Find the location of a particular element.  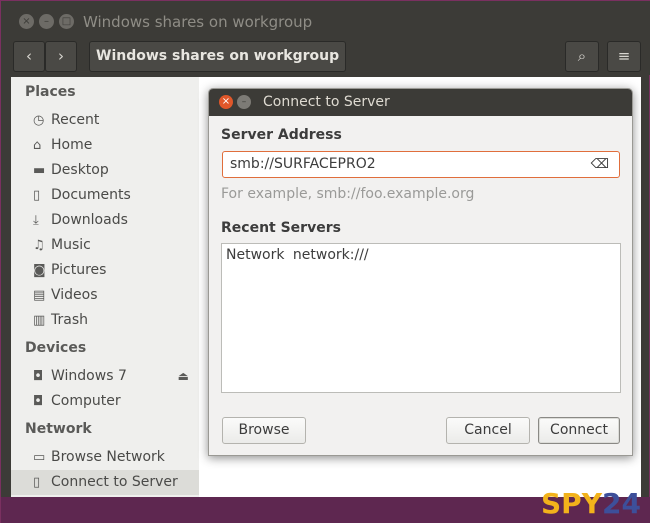

address-hint: For example, smb://foo.example.org is located at coordinates (348, 194).